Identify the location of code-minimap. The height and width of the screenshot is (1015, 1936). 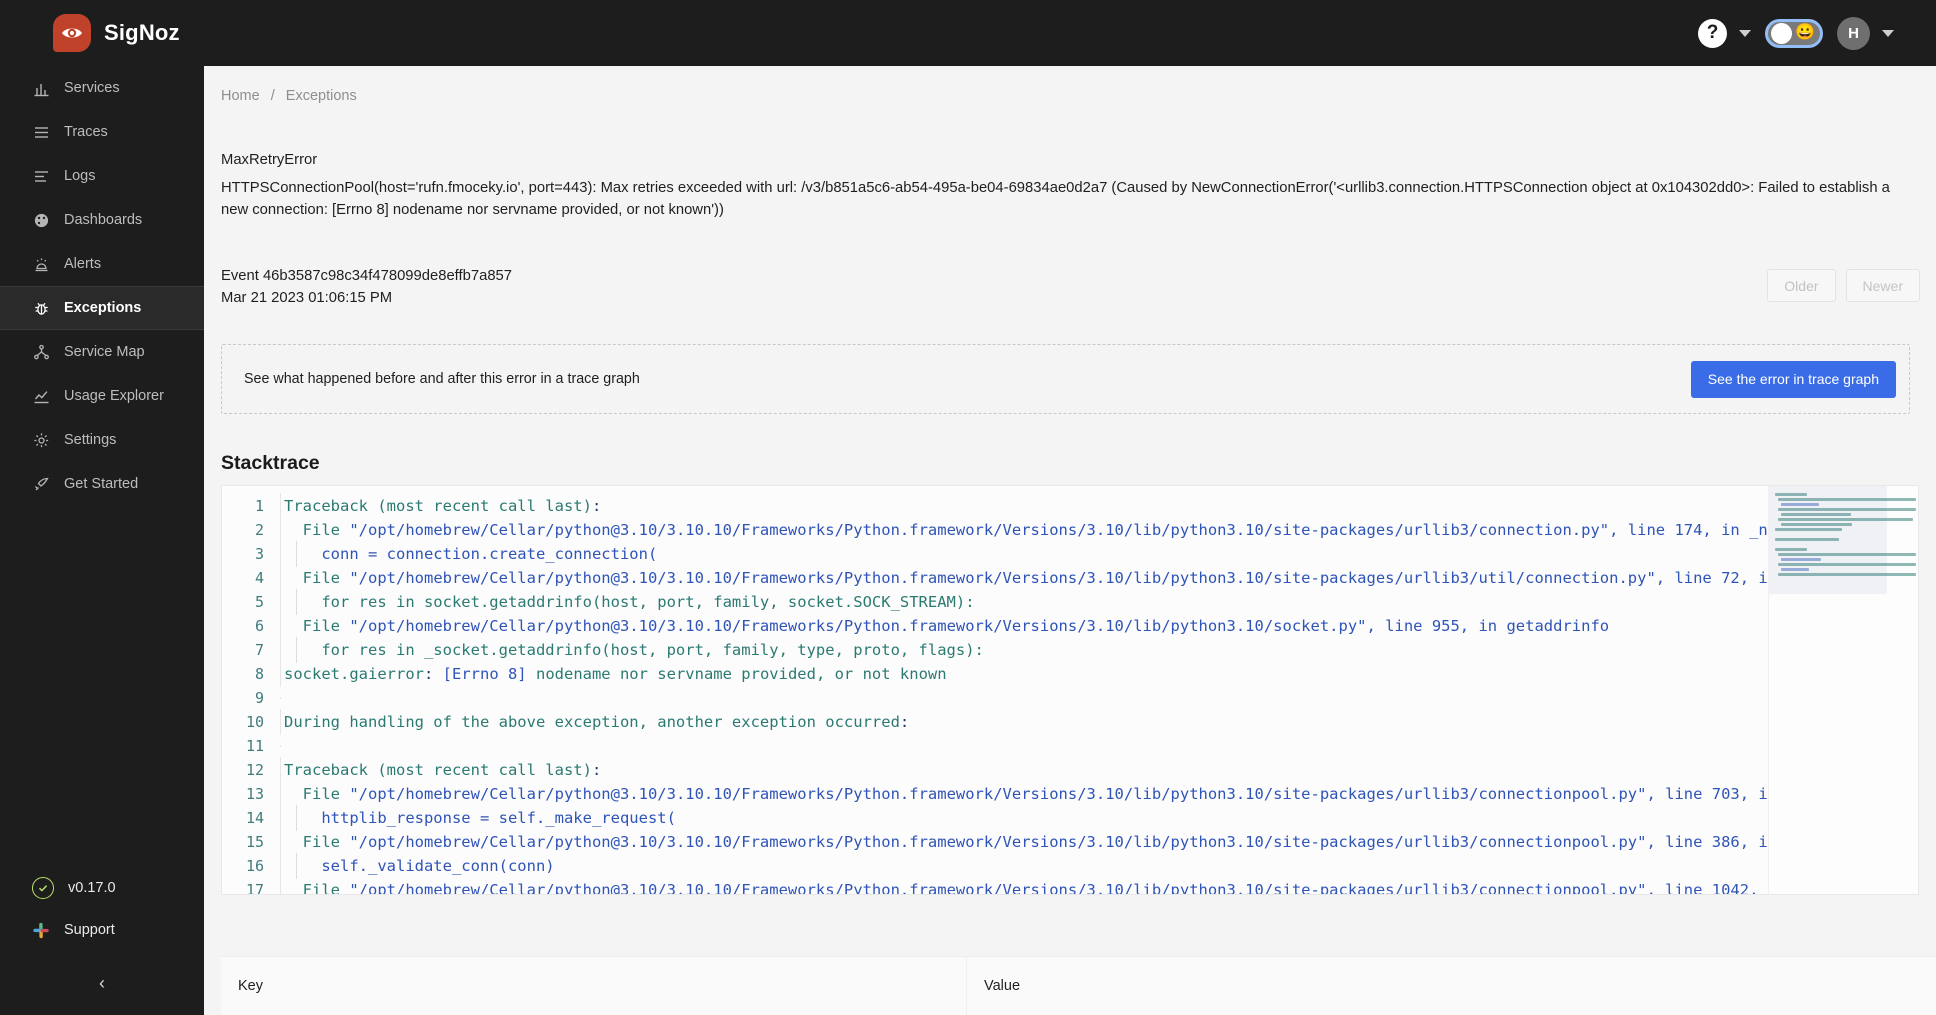
(1843, 690).